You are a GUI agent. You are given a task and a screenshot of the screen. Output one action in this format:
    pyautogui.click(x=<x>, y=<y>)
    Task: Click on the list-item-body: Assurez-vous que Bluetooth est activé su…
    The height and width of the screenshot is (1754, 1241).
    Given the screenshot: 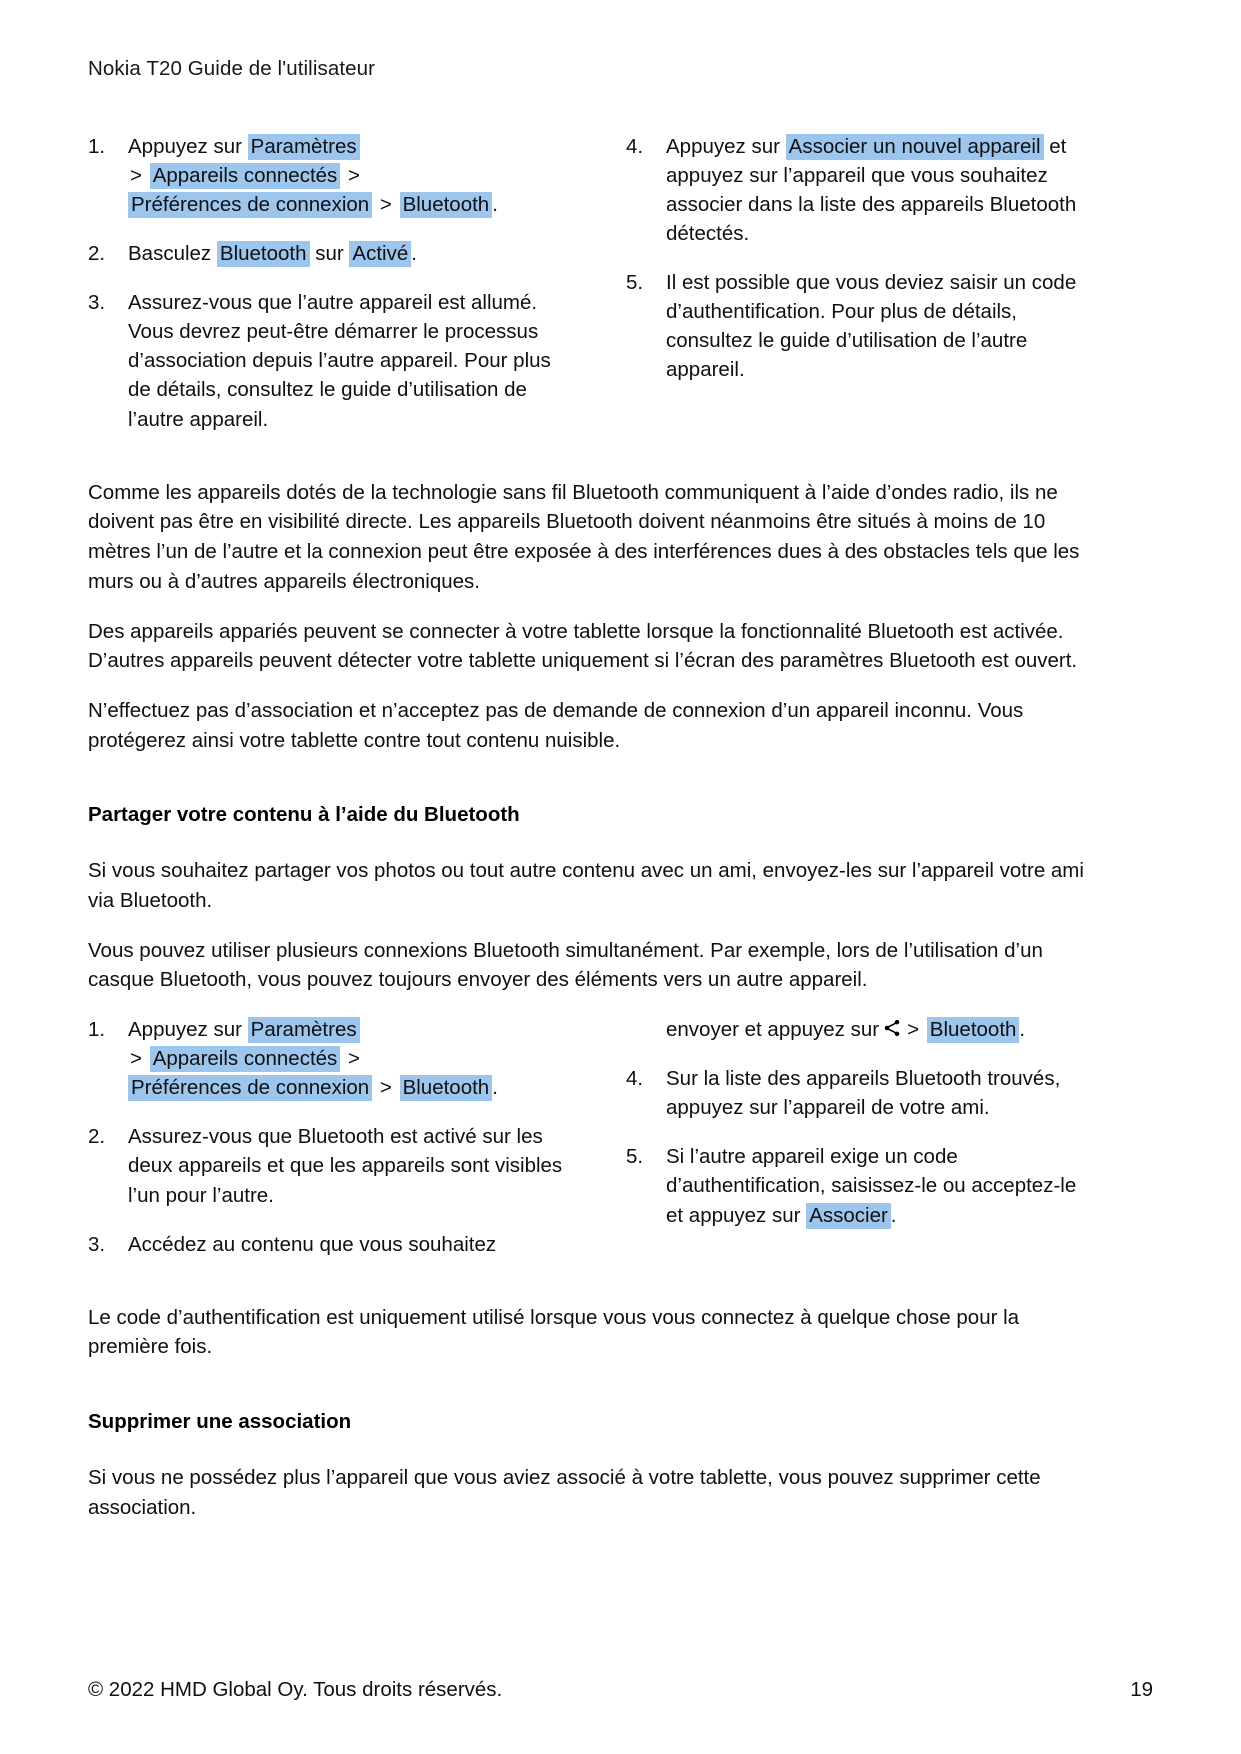 What is the action you would take?
    pyautogui.click(x=345, y=1166)
    